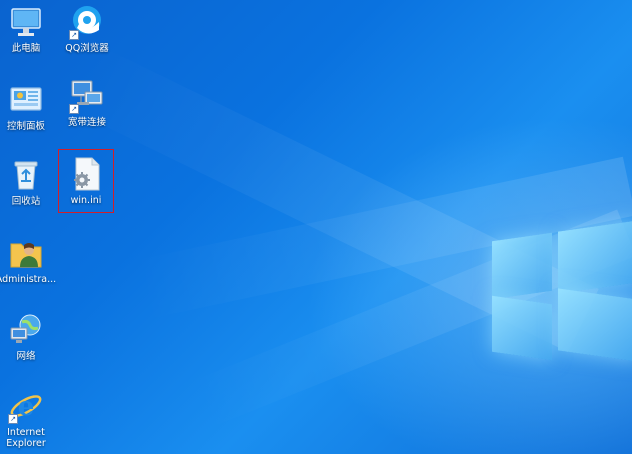  I want to click on desktop-icon-broadband-connection: ↗ 宽带连接, so click(87, 103).